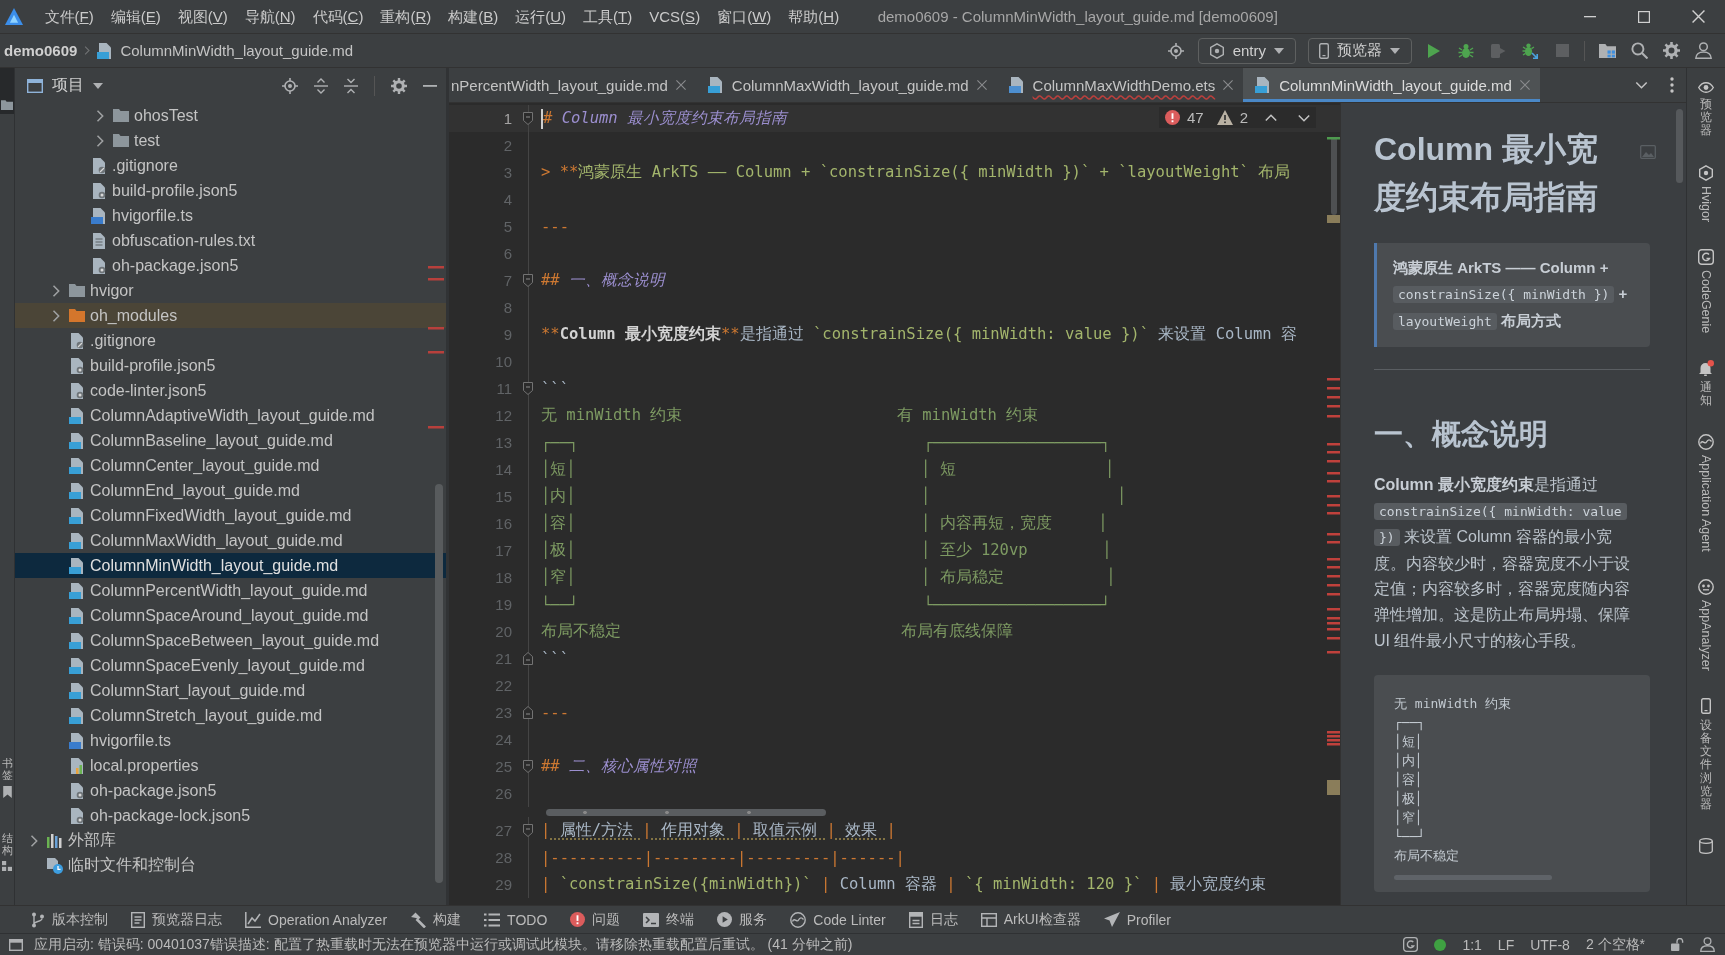 The image size is (1725, 955). I want to click on tool-window-button: 服务, so click(742, 919).